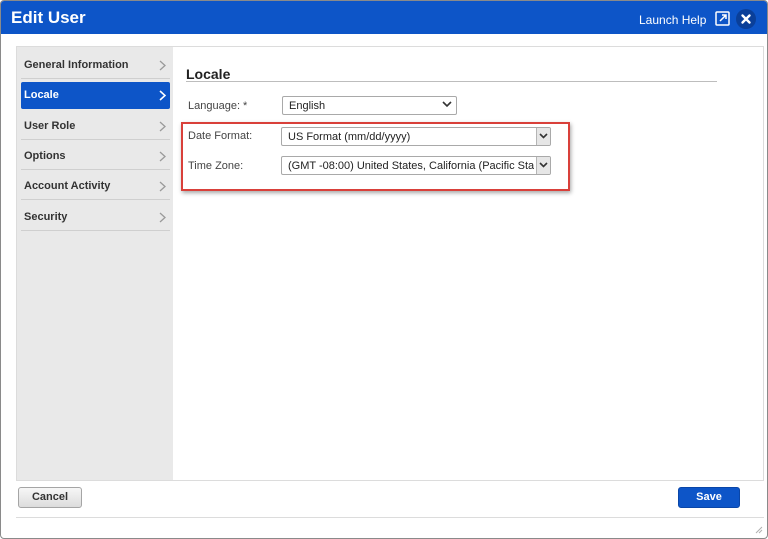 The width and height of the screenshot is (768, 539). What do you see at coordinates (50, 497) in the screenshot?
I see `cancel-button: Cancel` at bounding box center [50, 497].